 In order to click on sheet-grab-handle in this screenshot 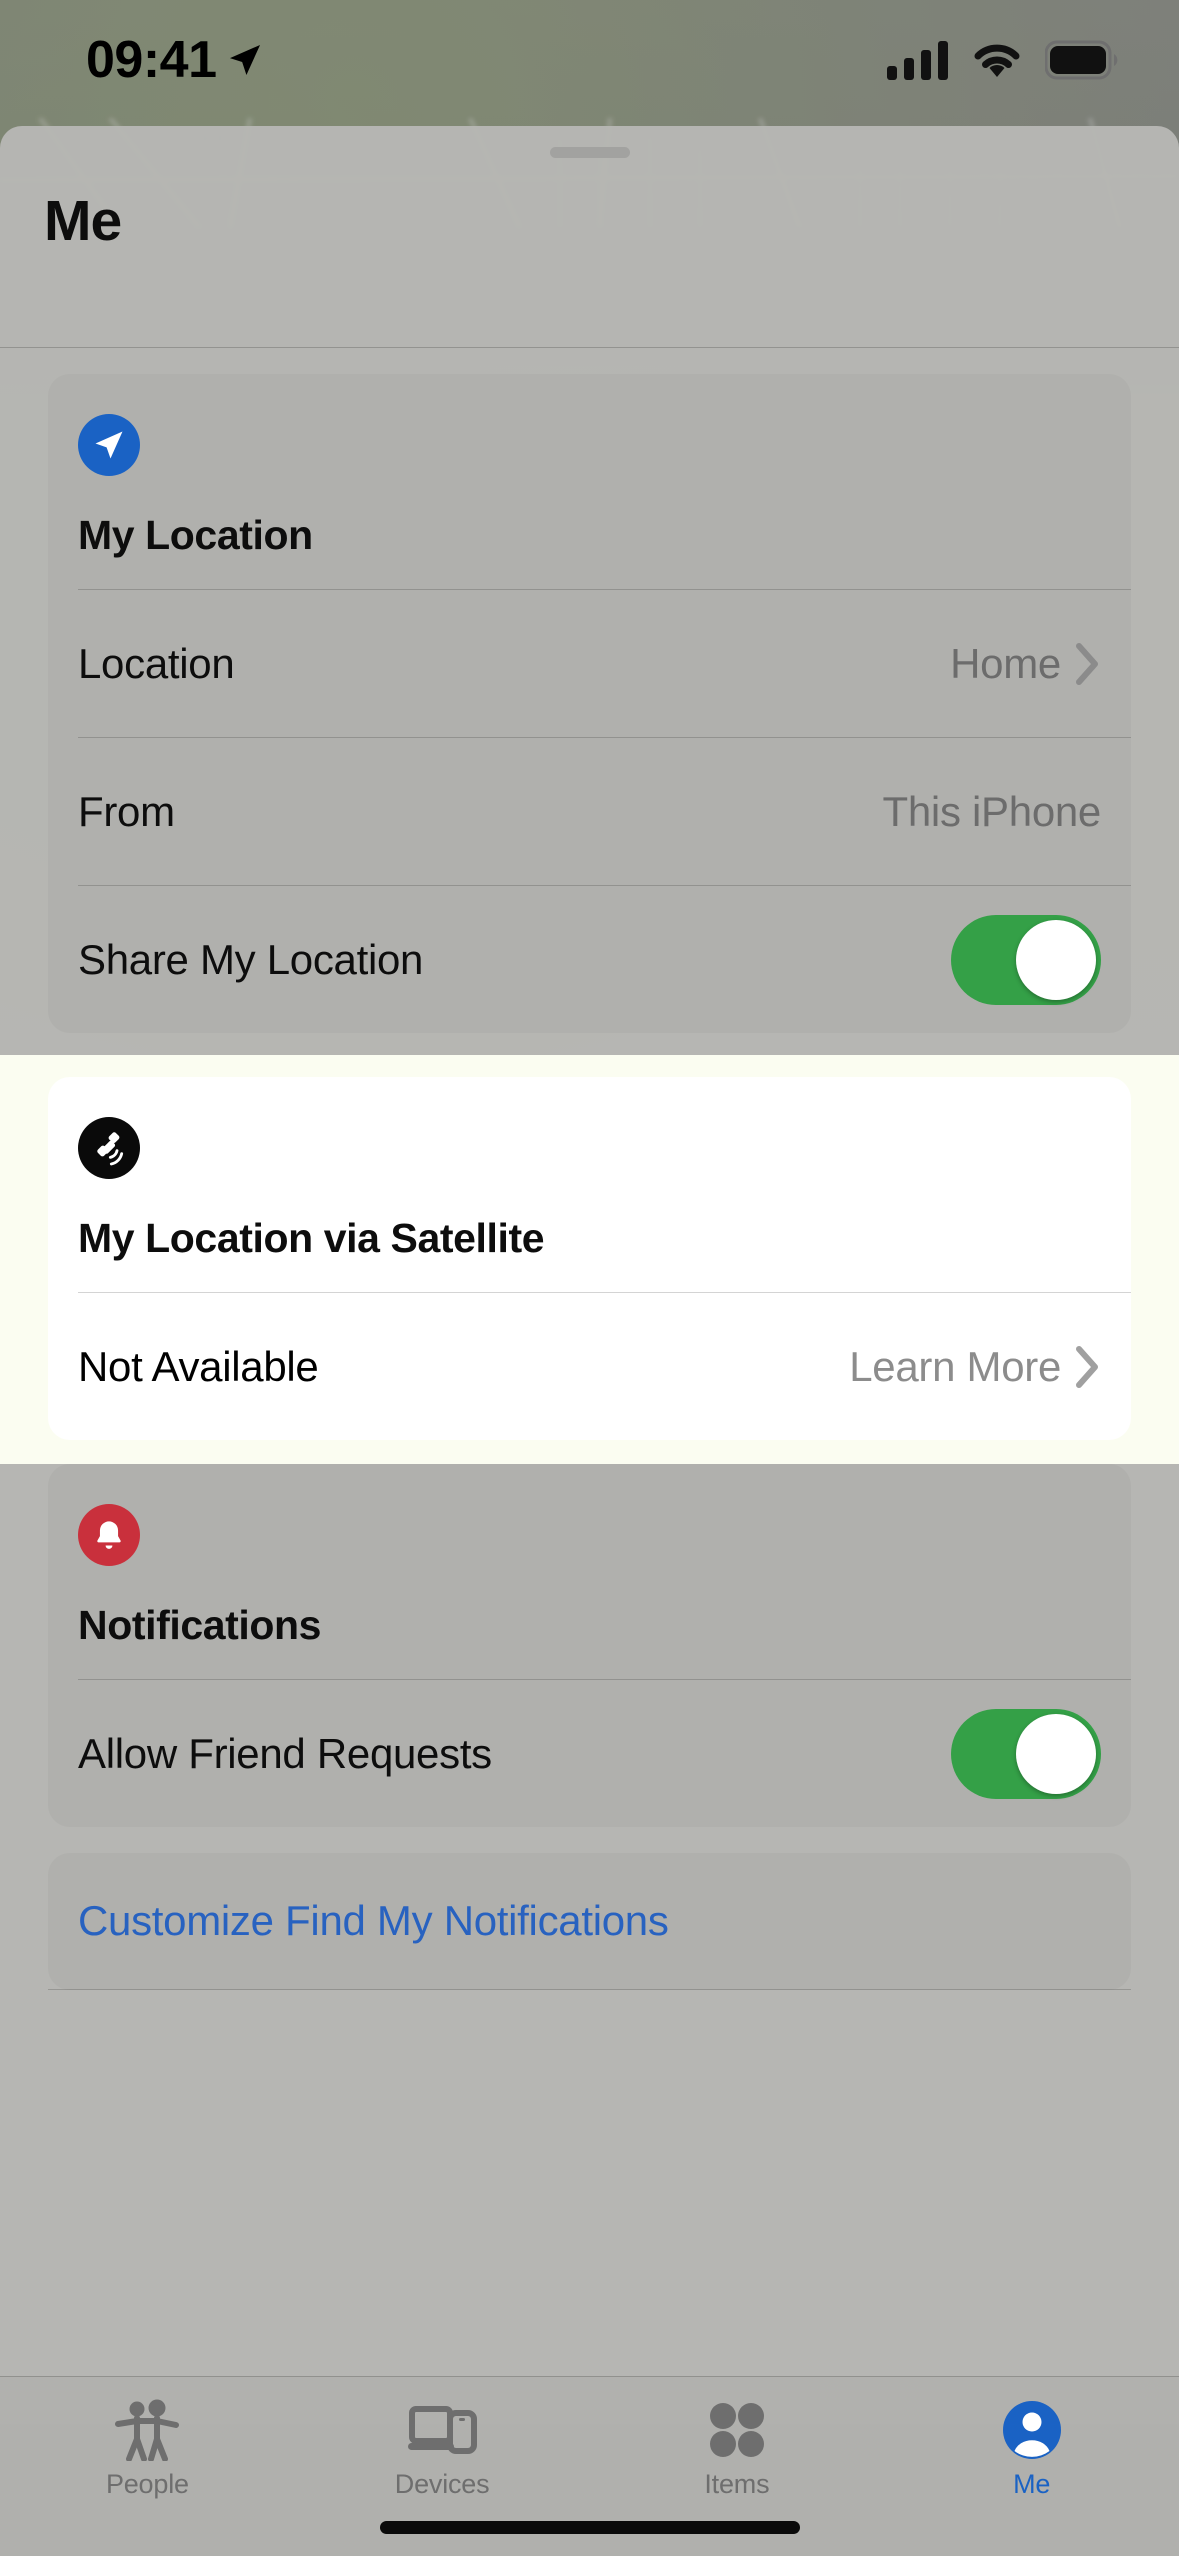, I will do `click(589, 152)`.